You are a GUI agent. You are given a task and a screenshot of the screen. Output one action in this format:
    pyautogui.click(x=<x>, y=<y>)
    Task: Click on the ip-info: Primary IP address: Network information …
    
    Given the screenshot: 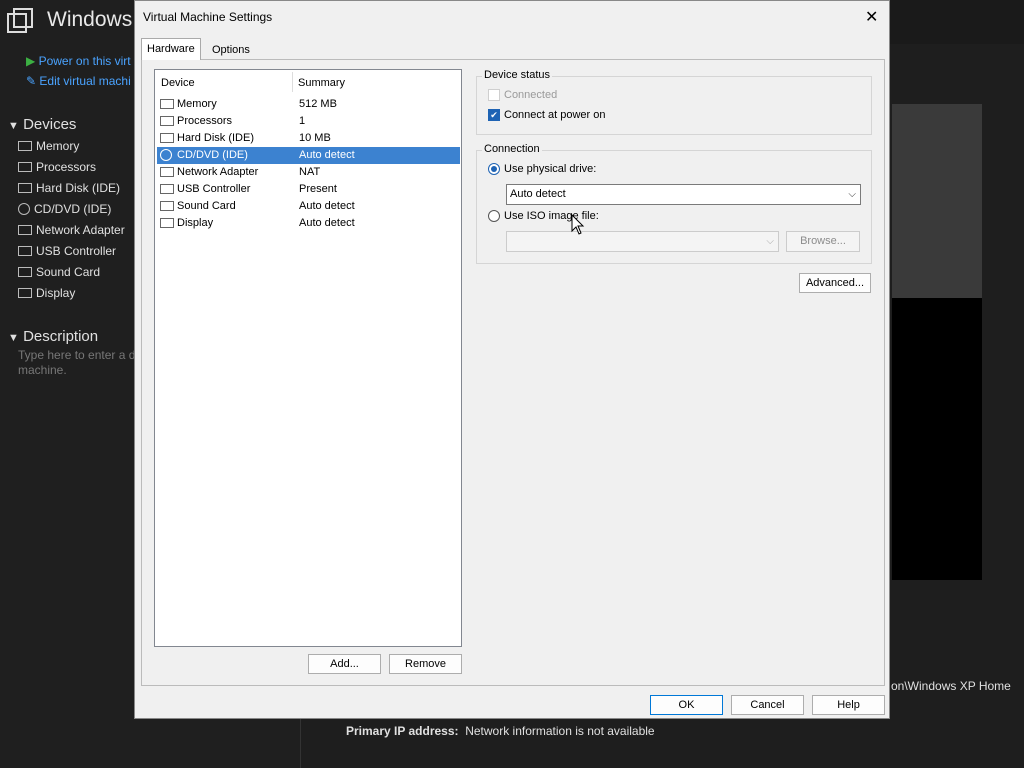 What is the action you would take?
    pyautogui.click(x=500, y=731)
    